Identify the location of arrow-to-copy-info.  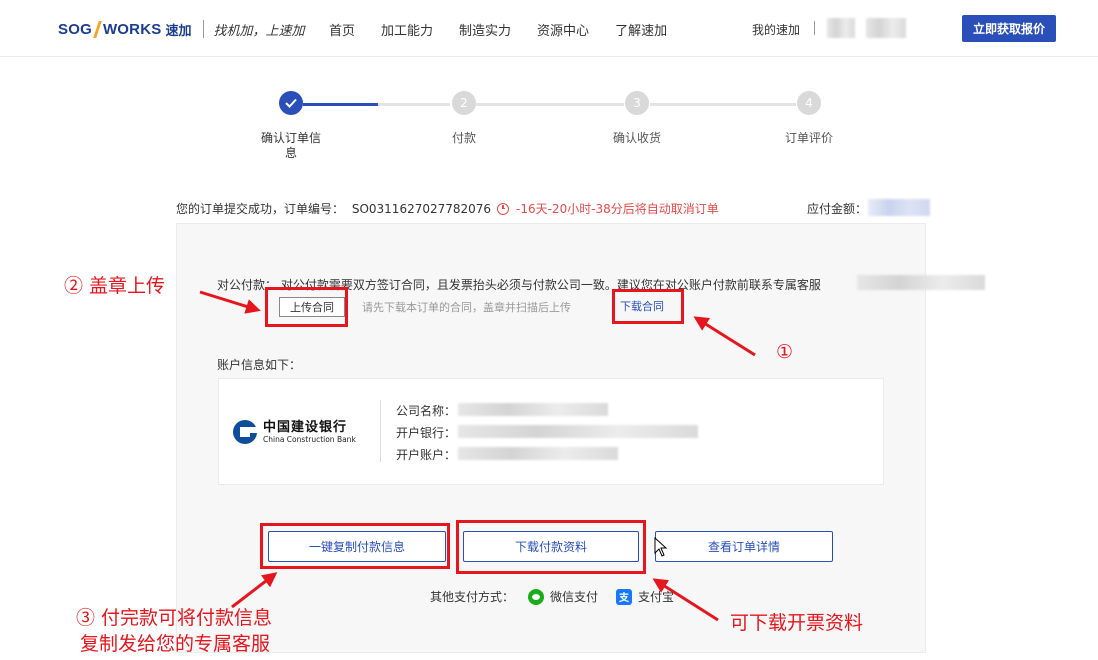
(254, 590).